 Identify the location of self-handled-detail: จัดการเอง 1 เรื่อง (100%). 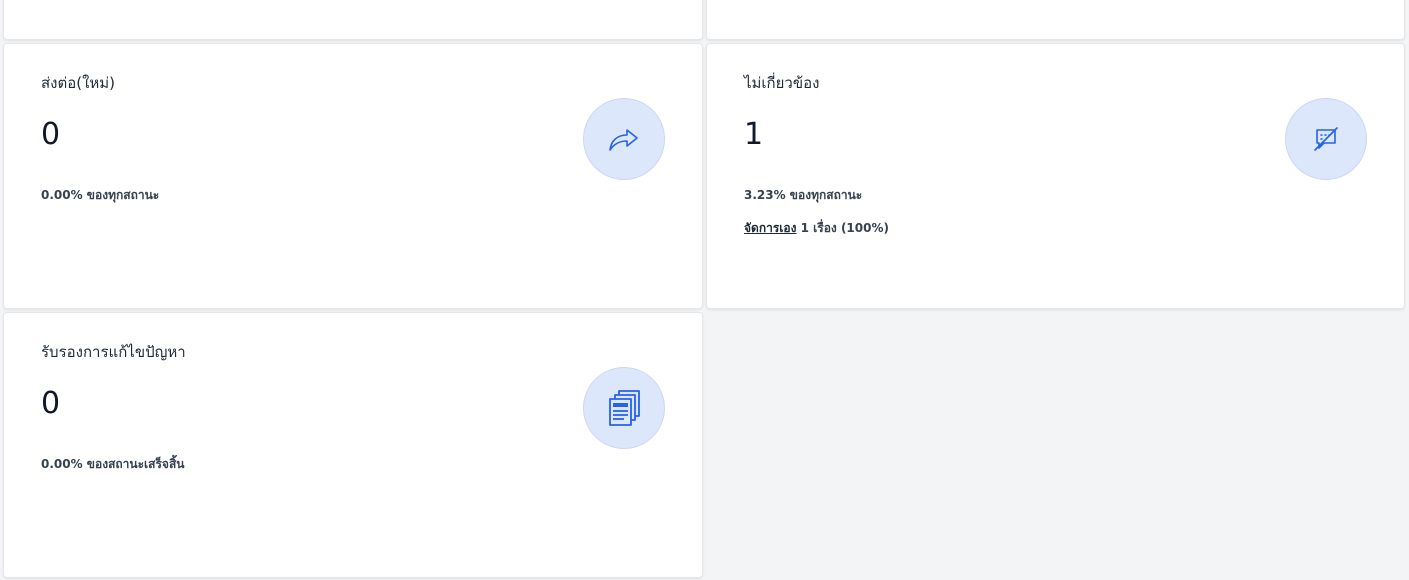
(816, 228).